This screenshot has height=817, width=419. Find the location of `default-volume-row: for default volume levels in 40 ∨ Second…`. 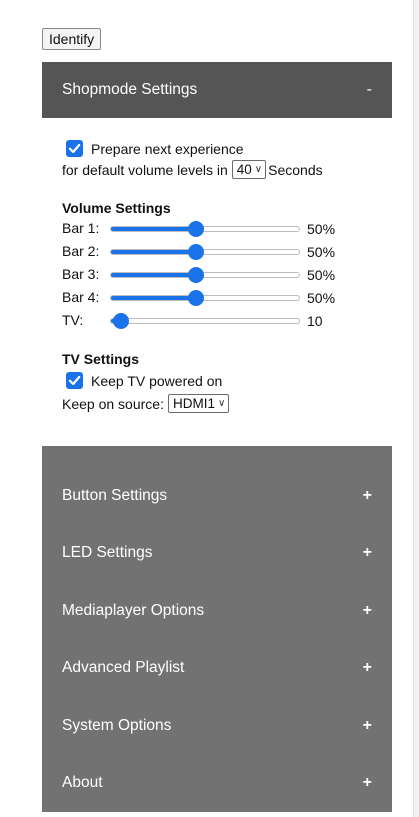

default-volume-row: for default volume levels in 40 ∨ Second… is located at coordinates (192, 169).